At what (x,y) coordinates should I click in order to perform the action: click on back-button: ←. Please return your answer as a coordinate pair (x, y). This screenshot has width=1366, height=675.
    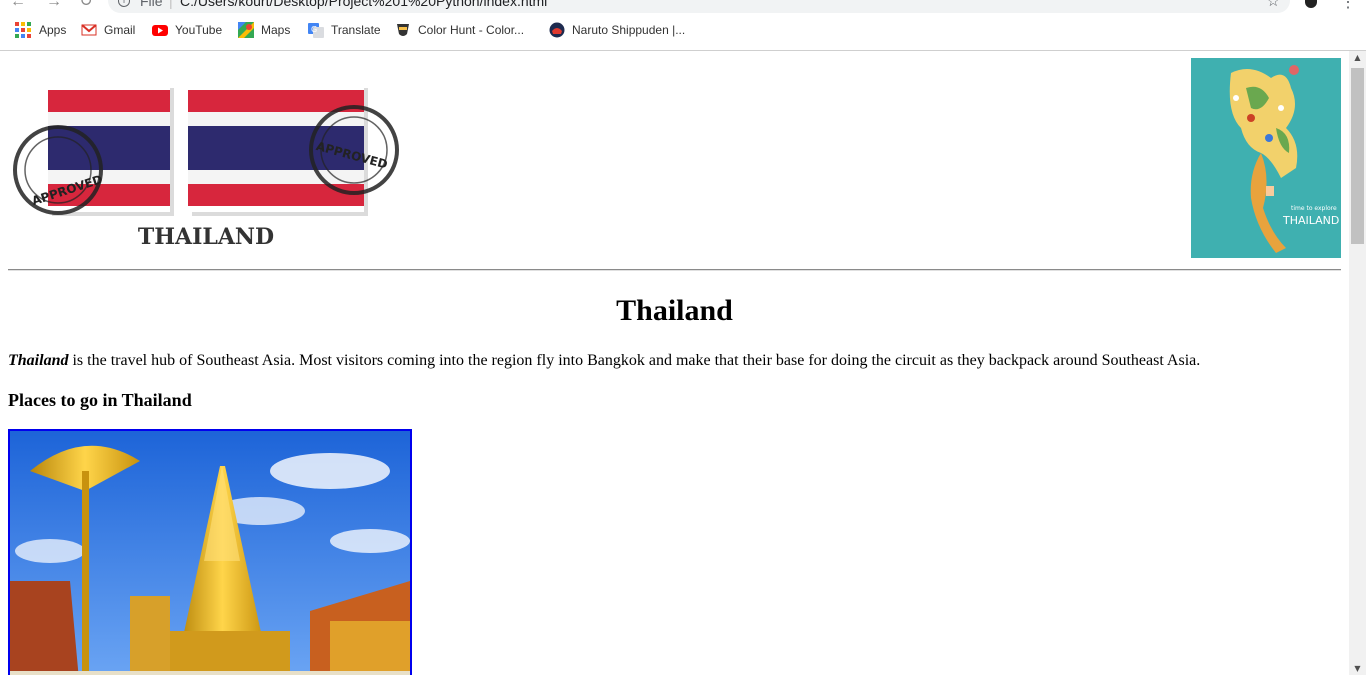
    Looking at the image, I should click on (18, 5).